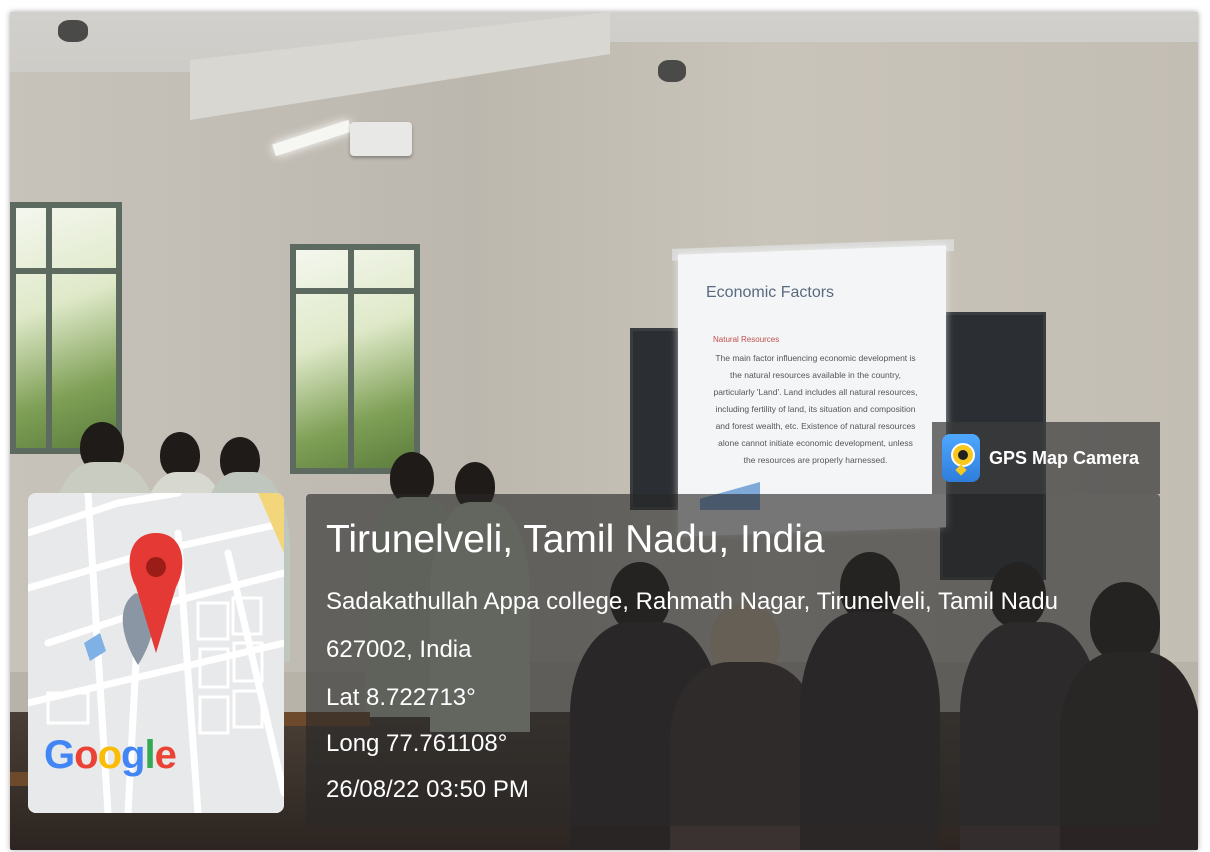  What do you see at coordinates (399, 649) in the screenshot?
I see `address-line-2: 627002, India` at bounding box center [399, 649].